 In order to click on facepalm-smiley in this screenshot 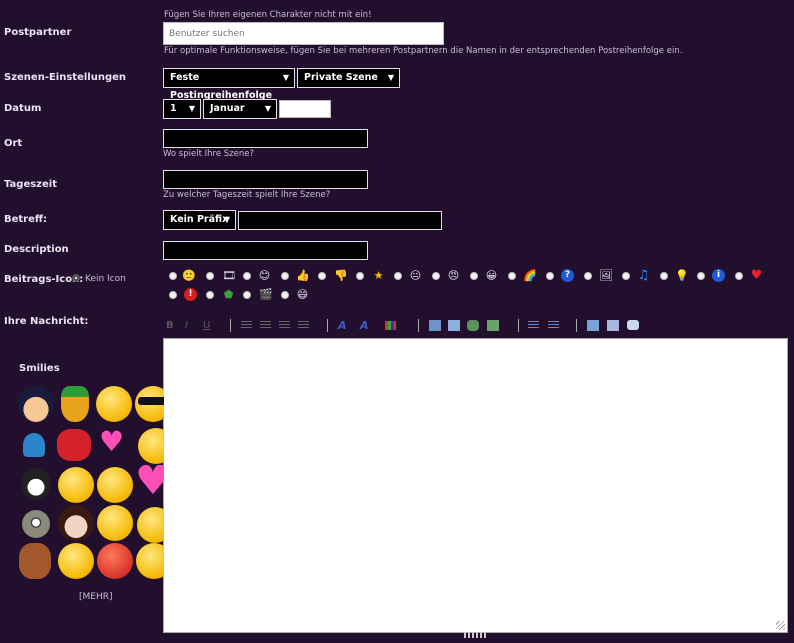, I will do `click(114, 404)`.